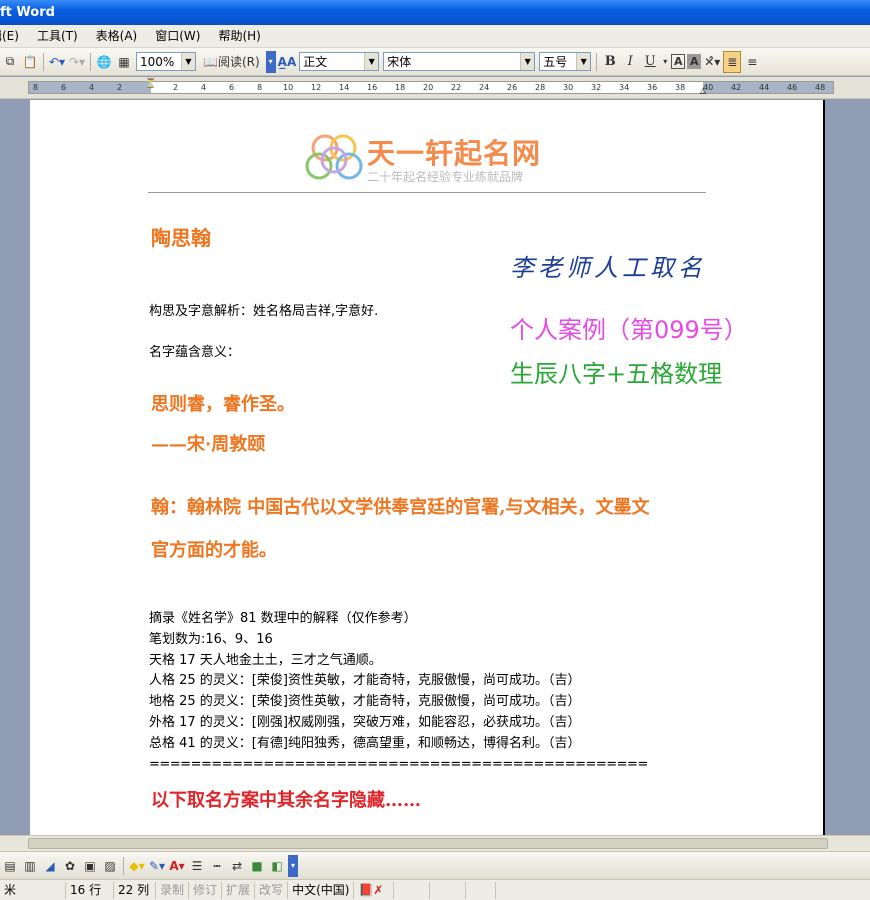  Describe the element at coordinates (435, 865) in the screenshot. I see `drawing-toolbar: ▤ ▥ ◢ ✿ ▣ ▨ ◆▾ ✎▾ A▾ ☰ ┅ ⇄ ■ ◧ ▾` at that location.